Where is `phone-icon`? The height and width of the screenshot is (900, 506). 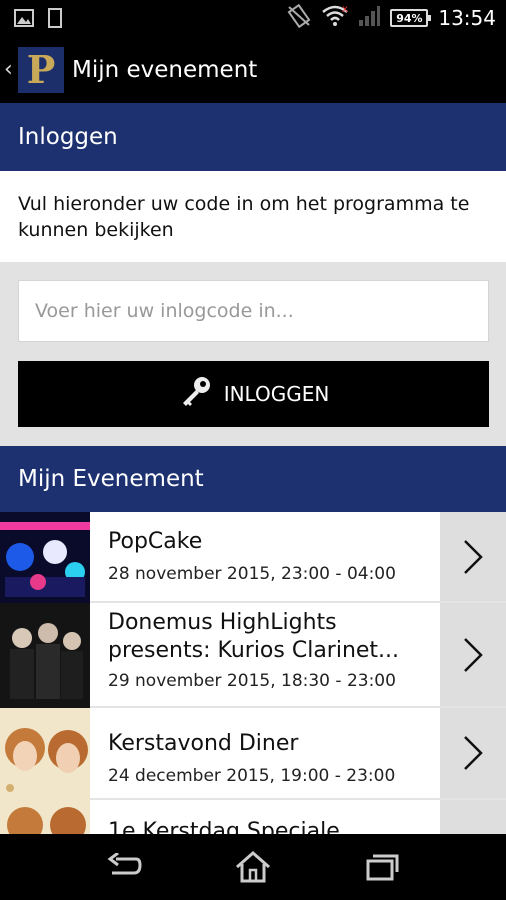
phone-icon is located at coordinates (55, 20).